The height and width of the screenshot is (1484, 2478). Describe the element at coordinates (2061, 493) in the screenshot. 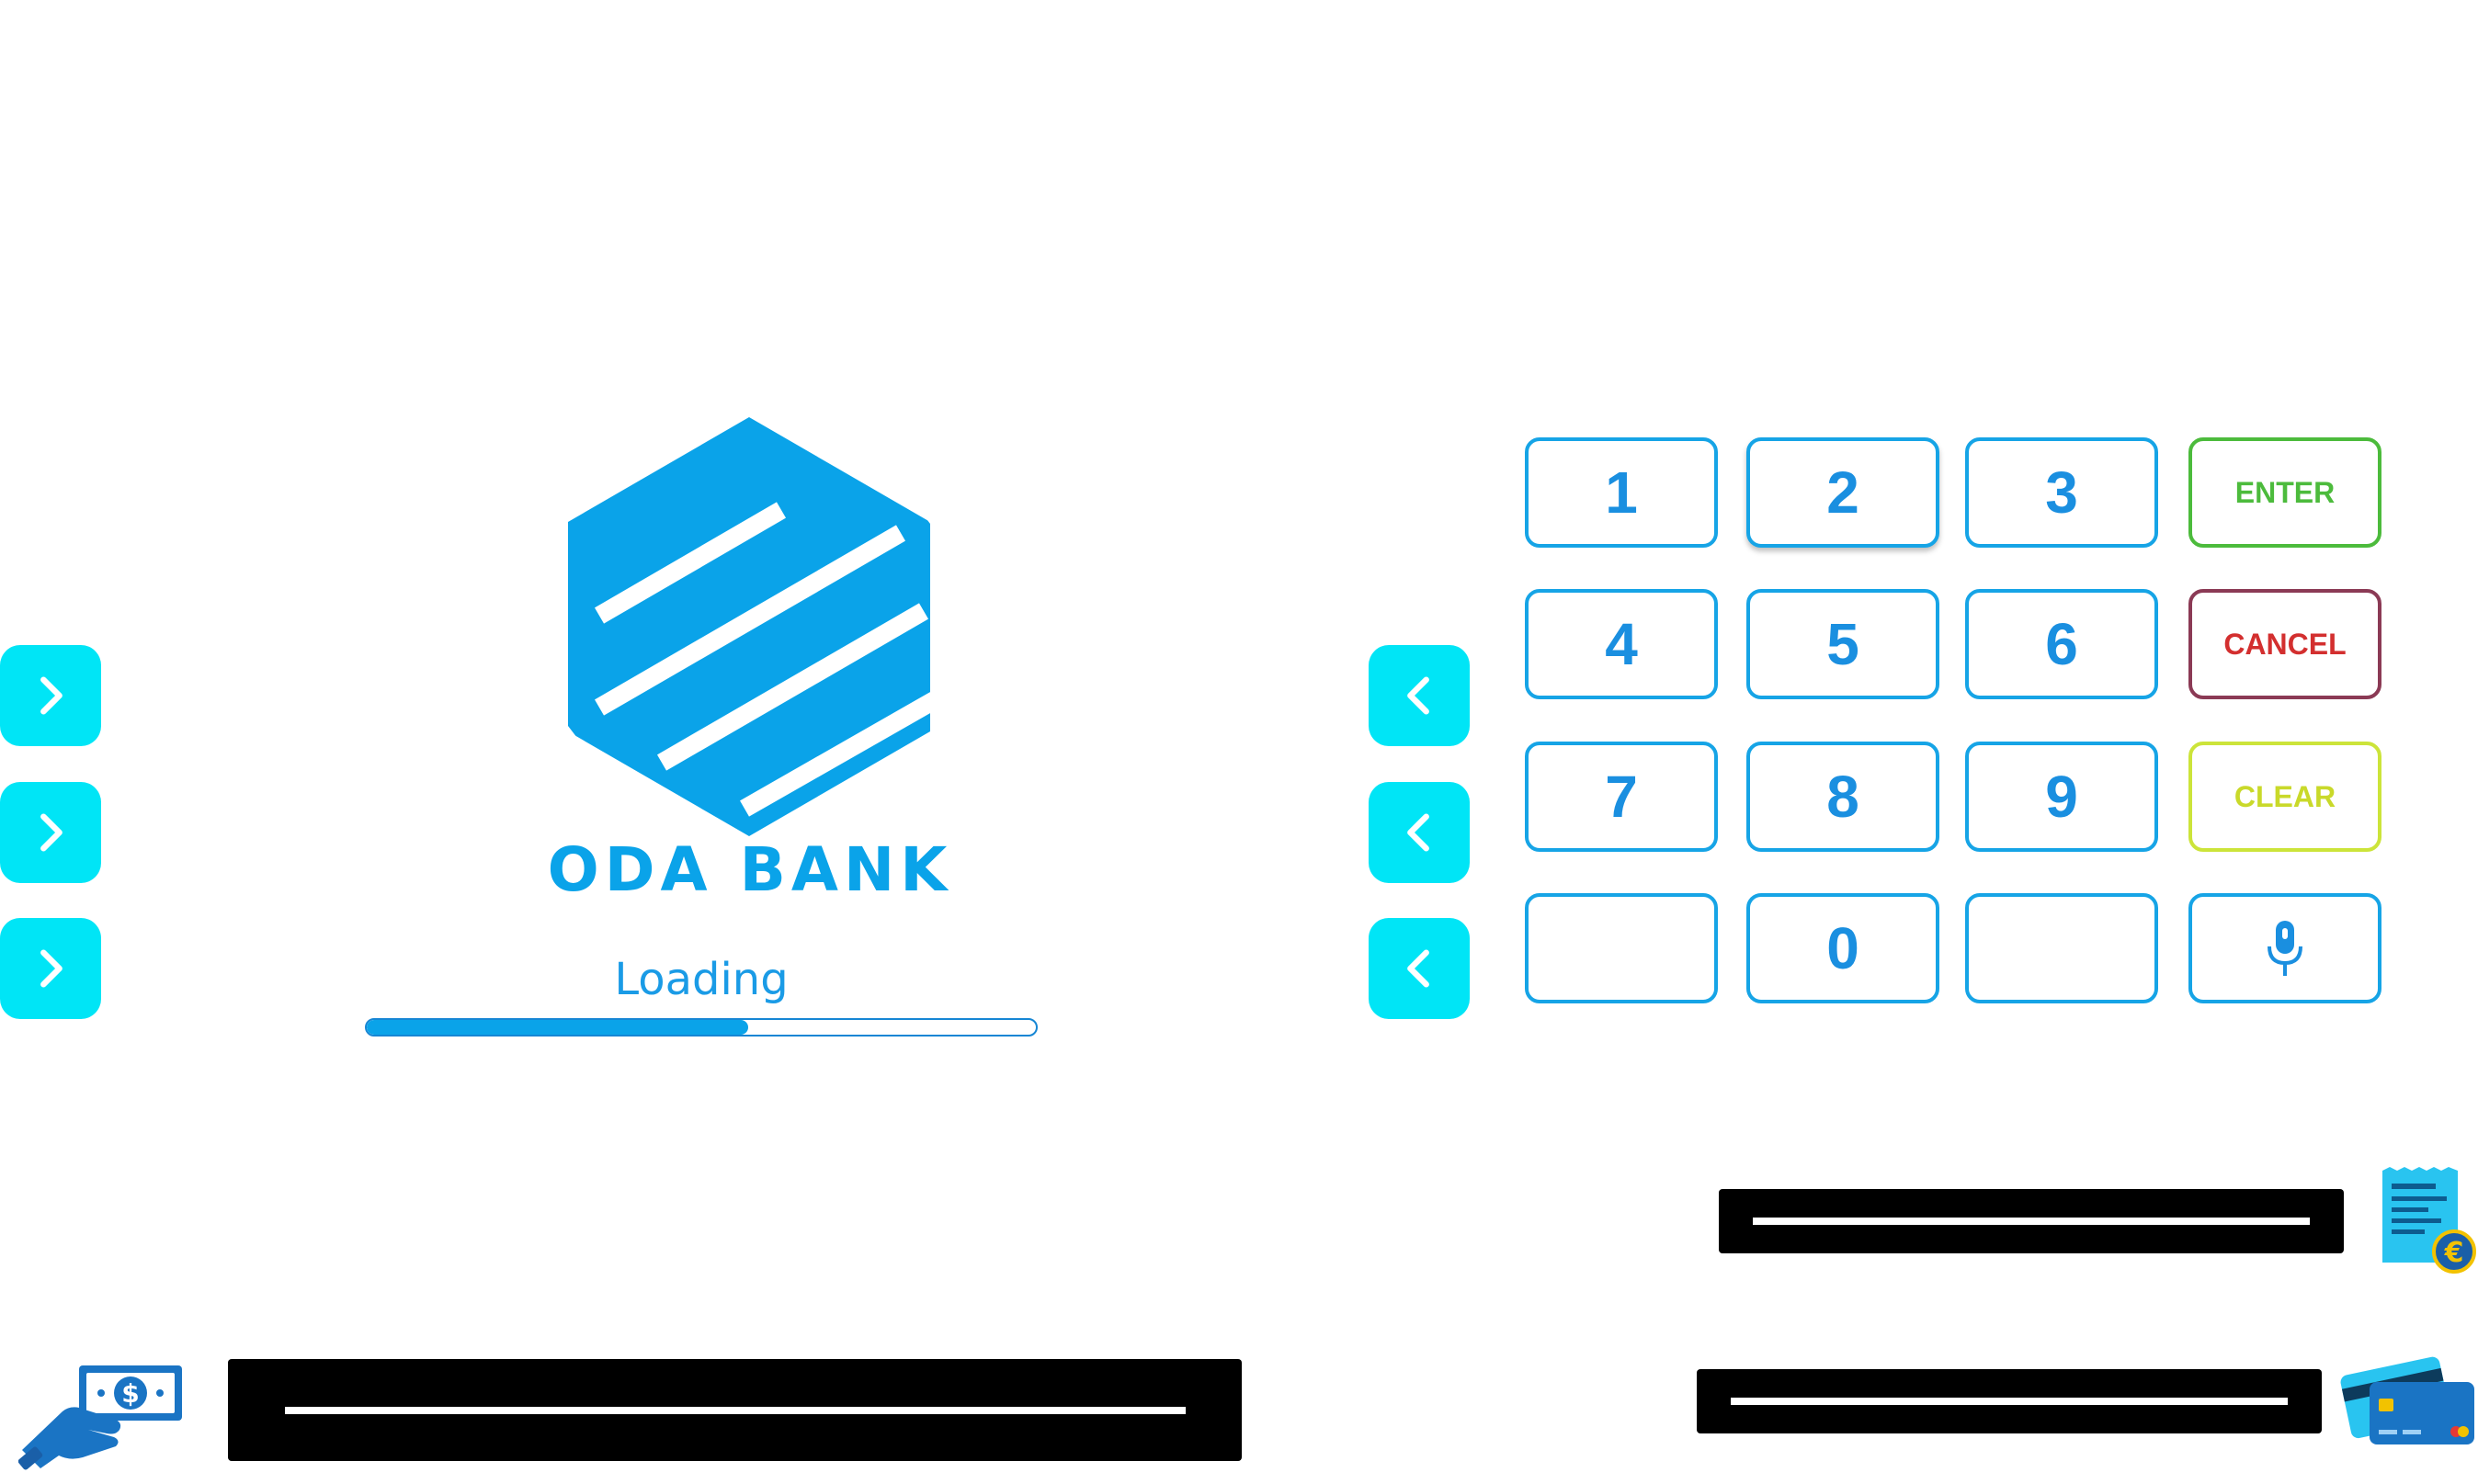

I see `key-3: 3` at that location.